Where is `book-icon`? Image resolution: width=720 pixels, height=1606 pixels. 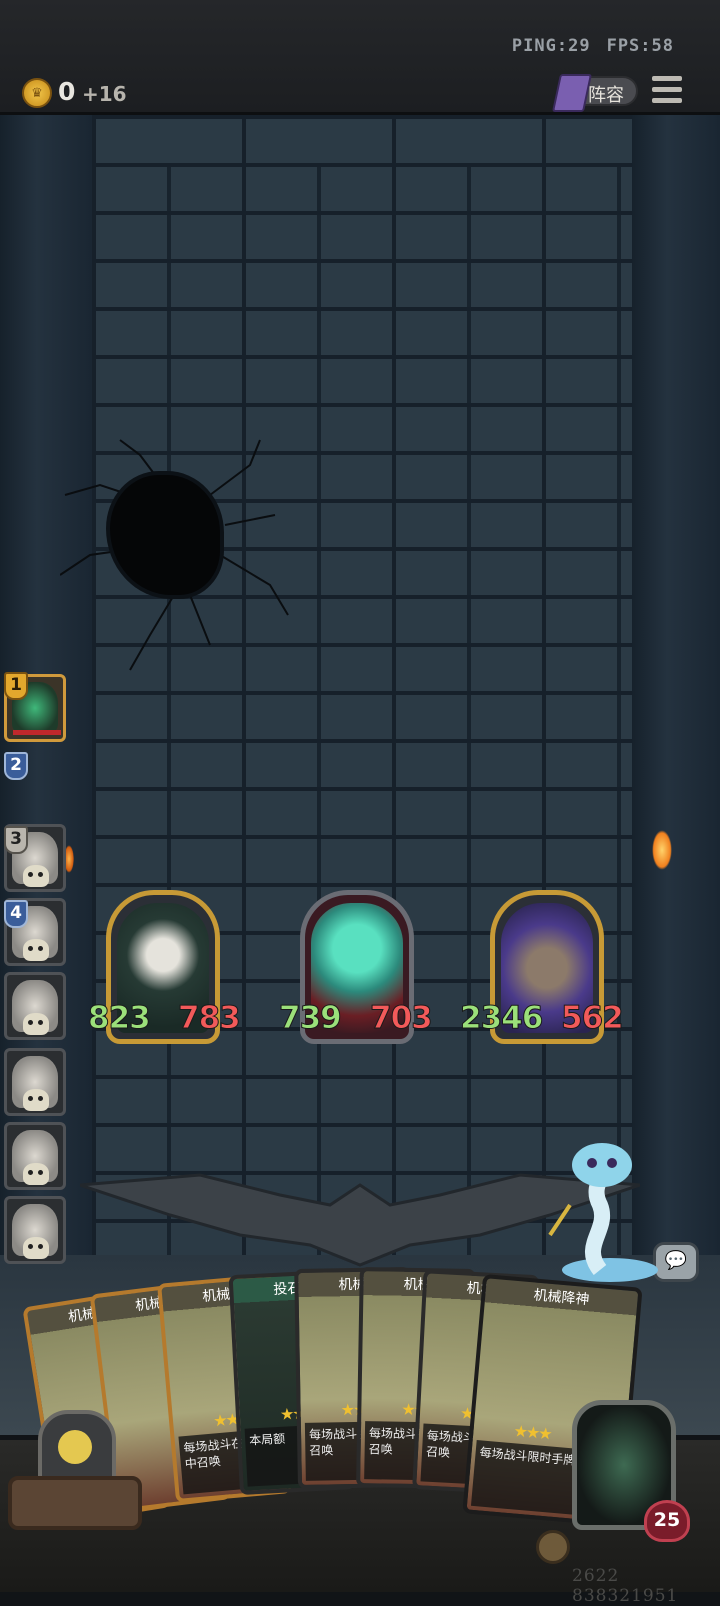
book-icon is located at coordinates (572, 93).